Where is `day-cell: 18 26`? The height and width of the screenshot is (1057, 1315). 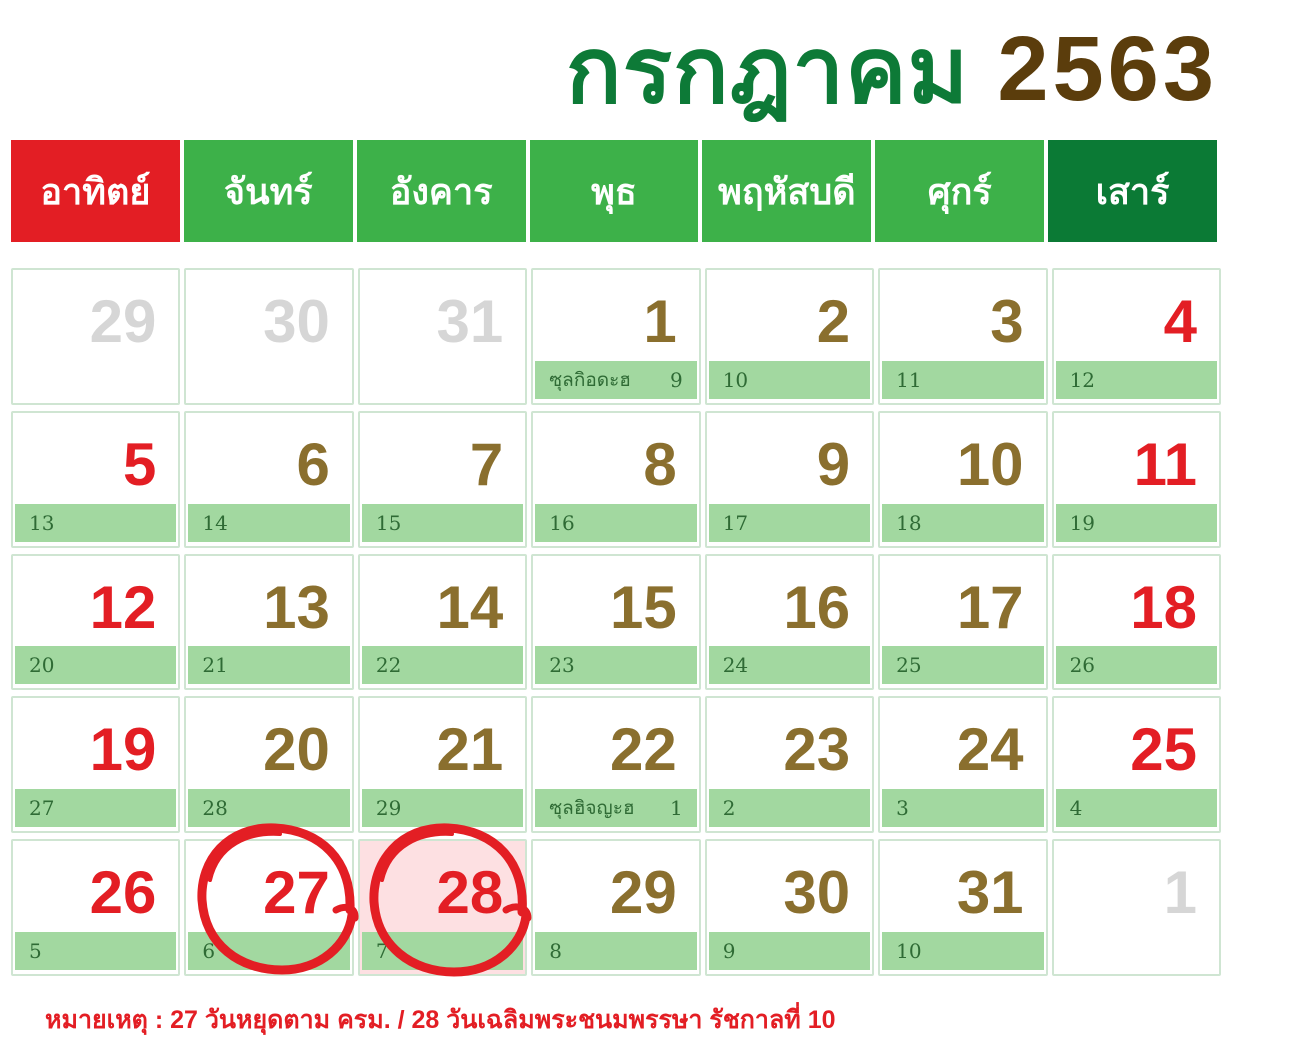 day-cell: 18 26 is located at coordinates (1136, 622).